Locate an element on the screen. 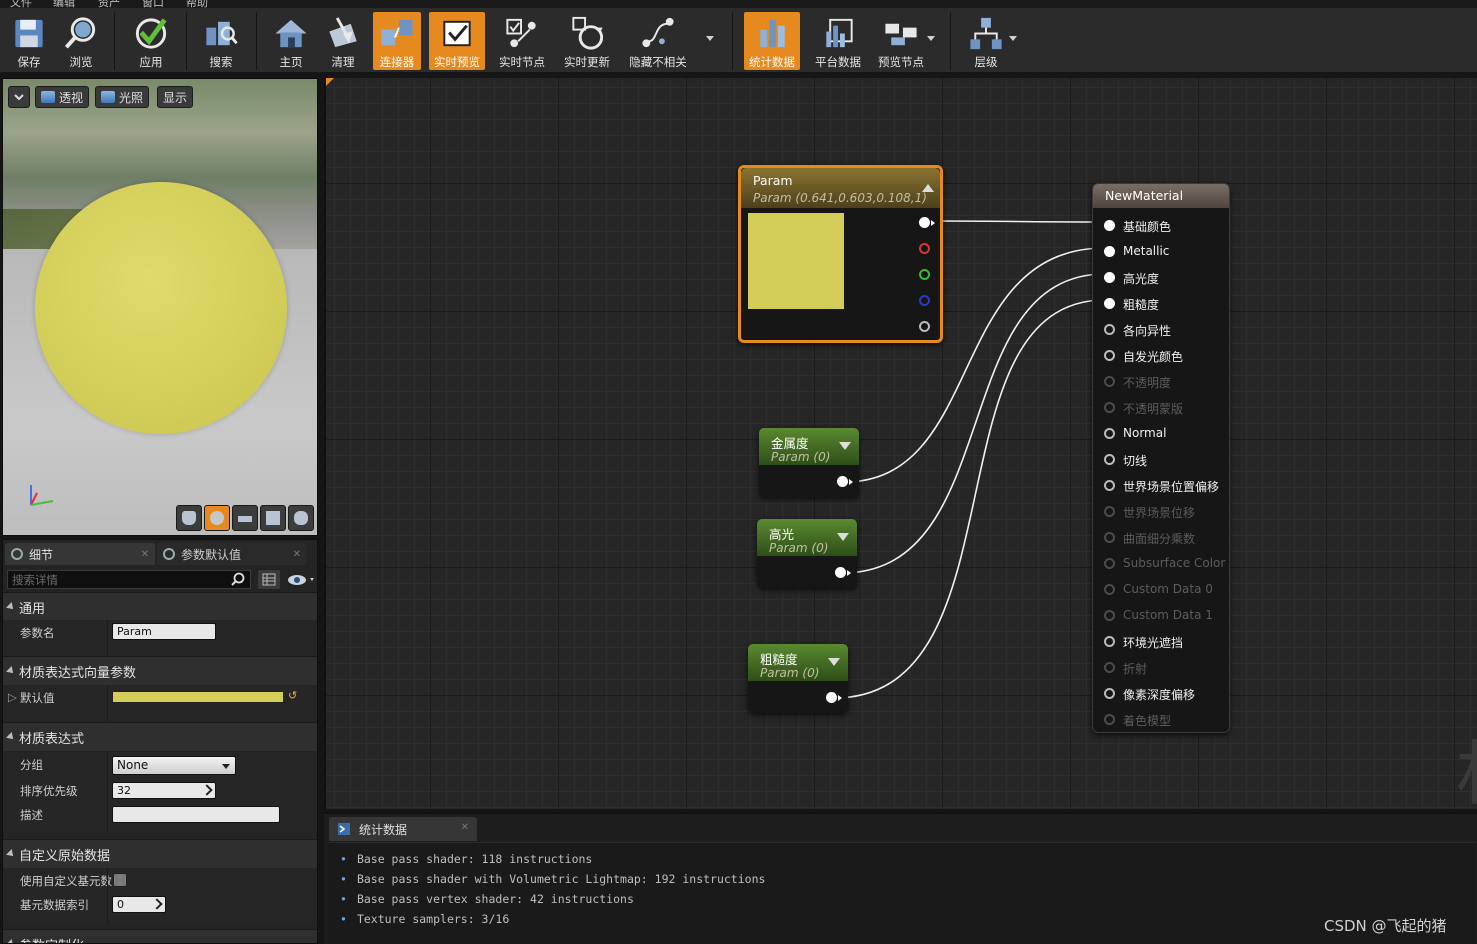 This screenshot has height=944, width=1477. cylinder-preview-button is located at coordinates (189, 518).